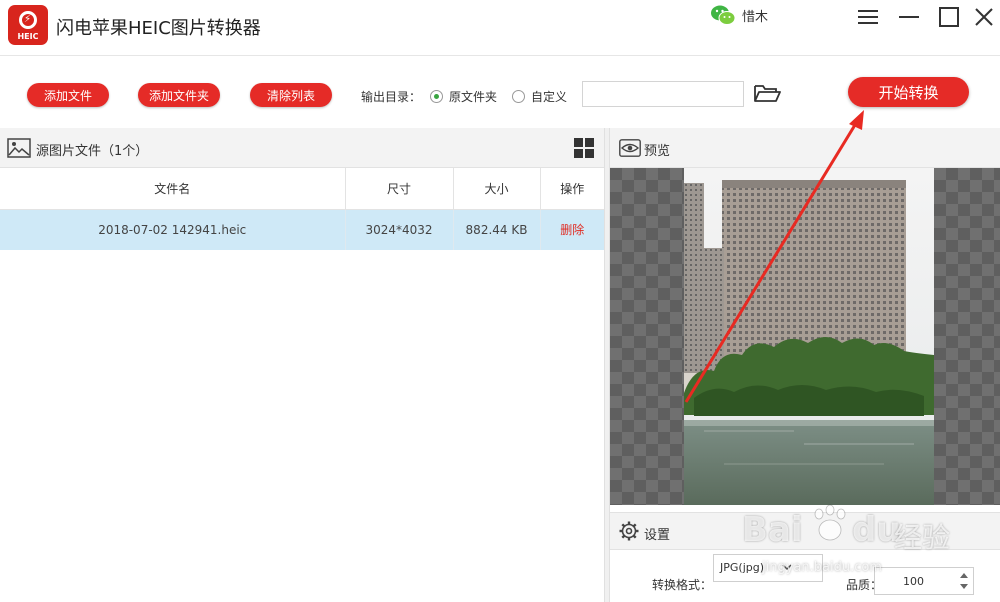 This screenshot has width=1000, height=602. I want to click on settings-panel: 转换格式： JPG(jpg) 品质： 100, so click(805, 576).